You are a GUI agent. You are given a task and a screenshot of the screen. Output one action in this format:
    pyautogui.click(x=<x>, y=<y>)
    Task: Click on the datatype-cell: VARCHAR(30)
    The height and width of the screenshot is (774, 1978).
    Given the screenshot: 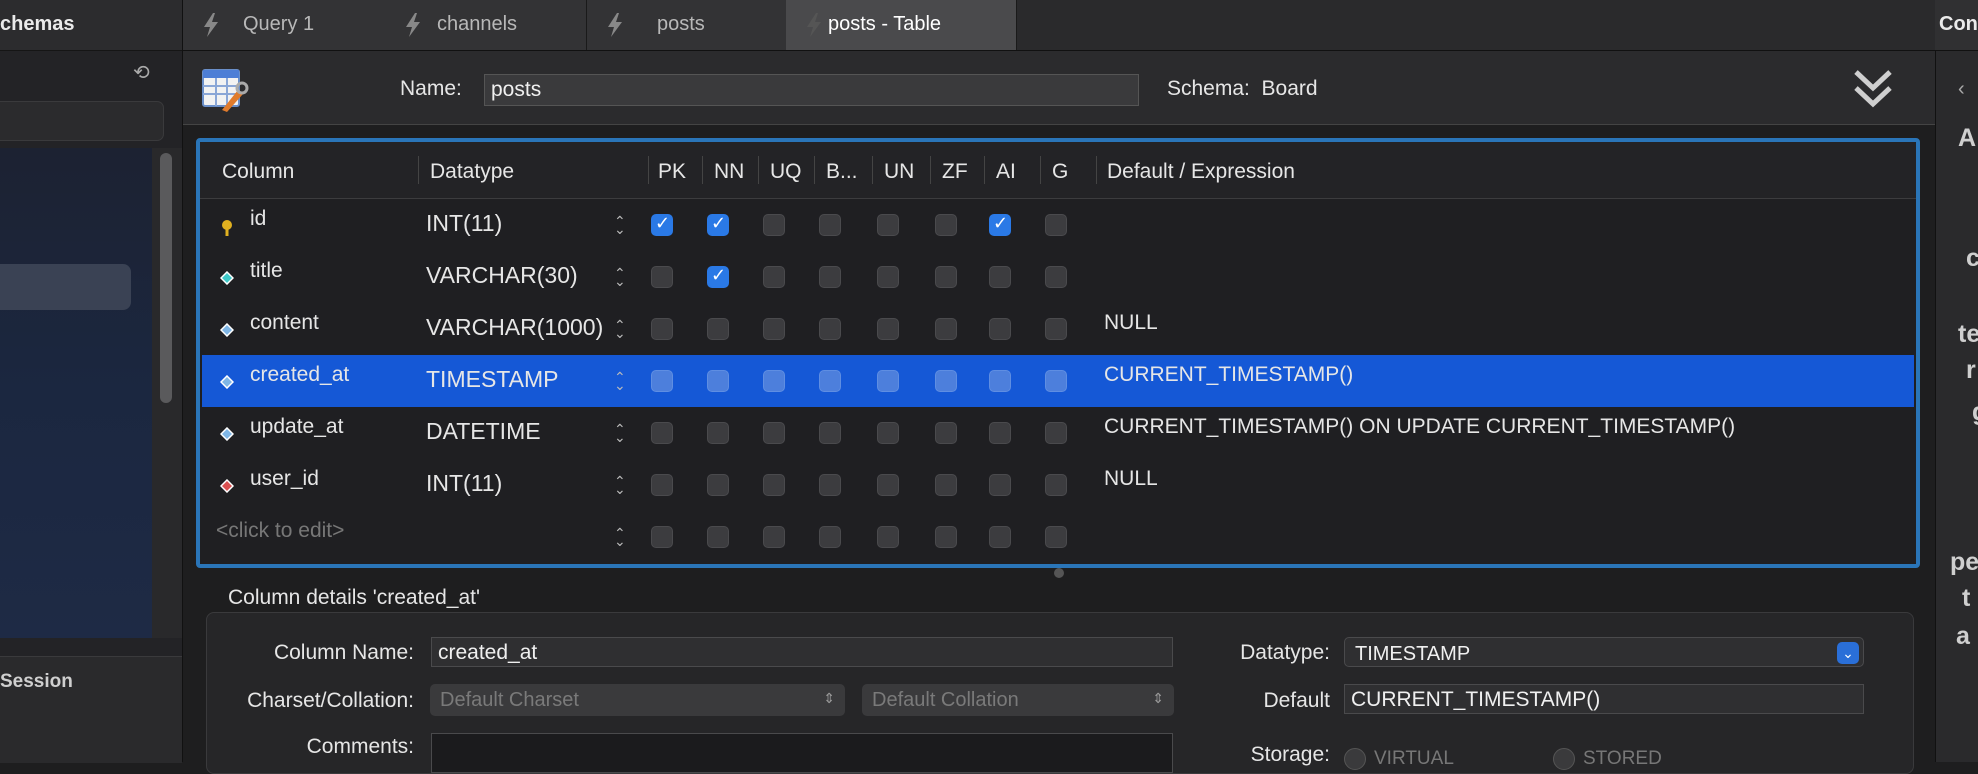 What is the action you would take?
    pyautogui.click(x=519, y=275)
    